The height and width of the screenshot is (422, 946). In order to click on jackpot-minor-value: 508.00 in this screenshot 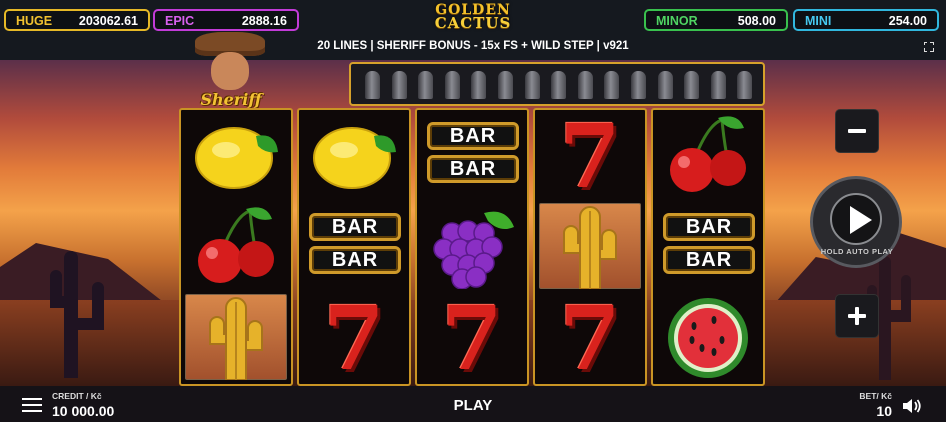, I will do `click(756, 21)`.